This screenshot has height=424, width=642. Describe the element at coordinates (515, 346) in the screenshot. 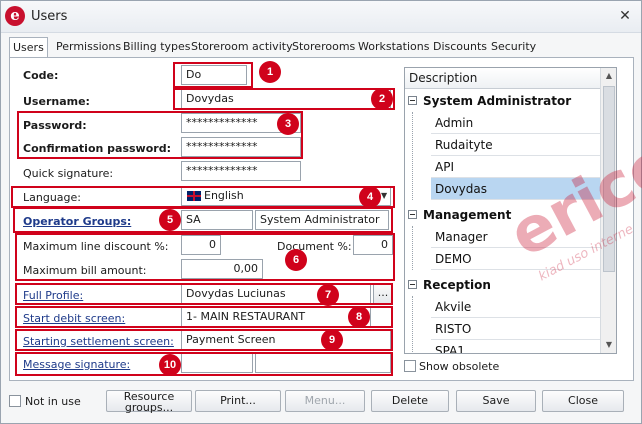

I see `list-item: SPA1` at that location.